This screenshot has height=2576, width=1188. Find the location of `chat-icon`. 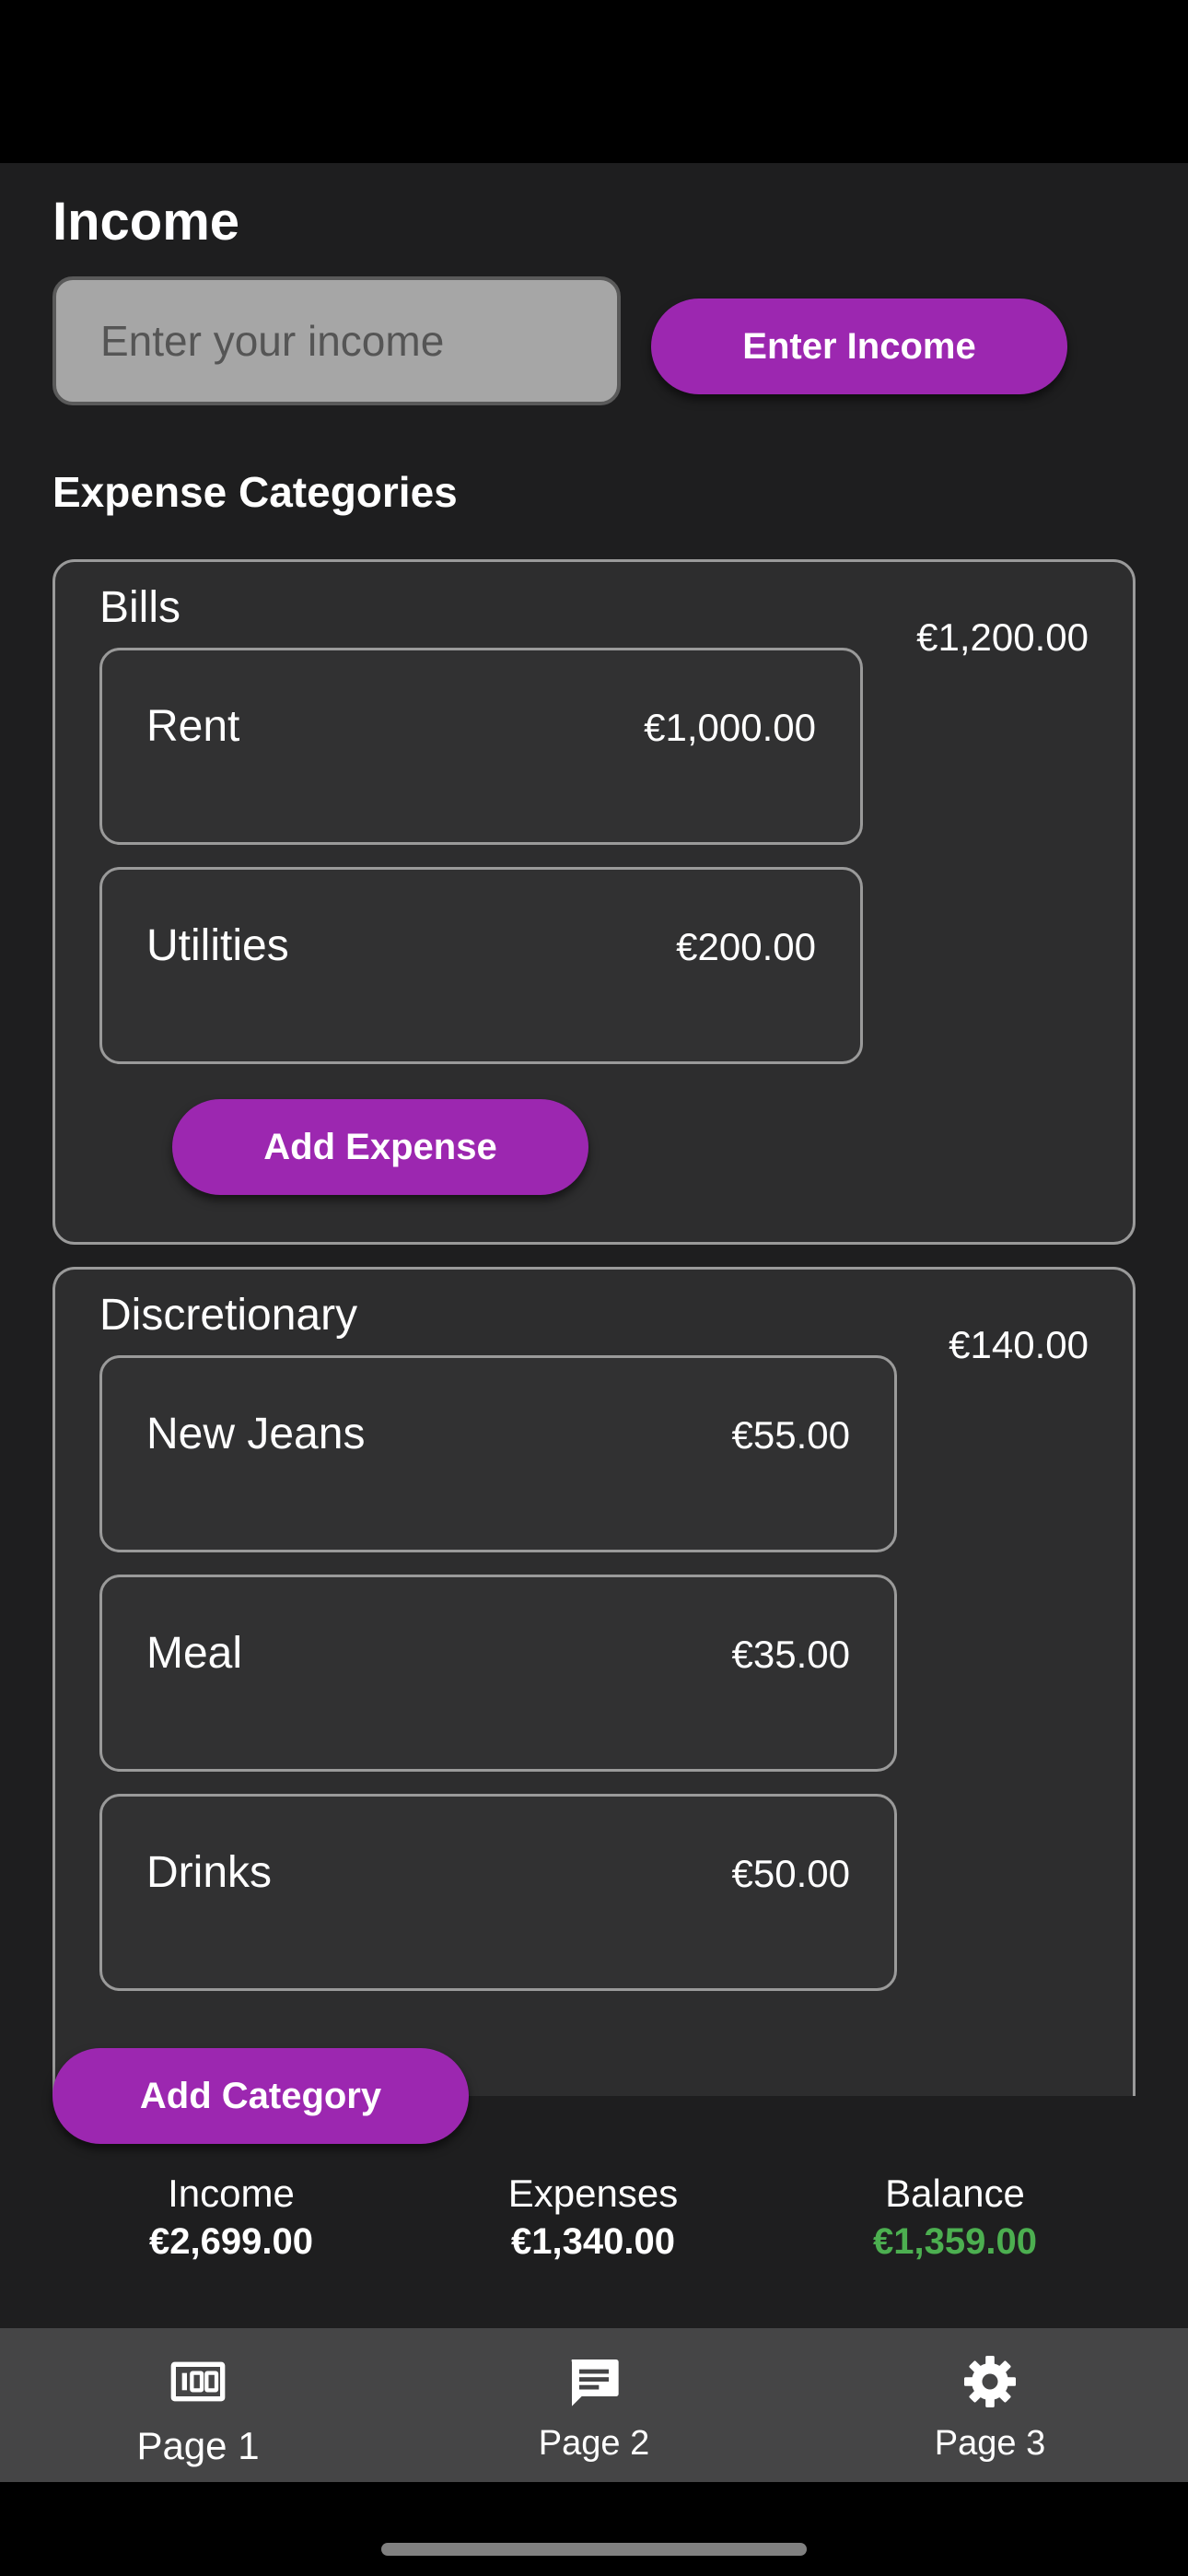

chat-icon is located at coordinates (595, 2382).